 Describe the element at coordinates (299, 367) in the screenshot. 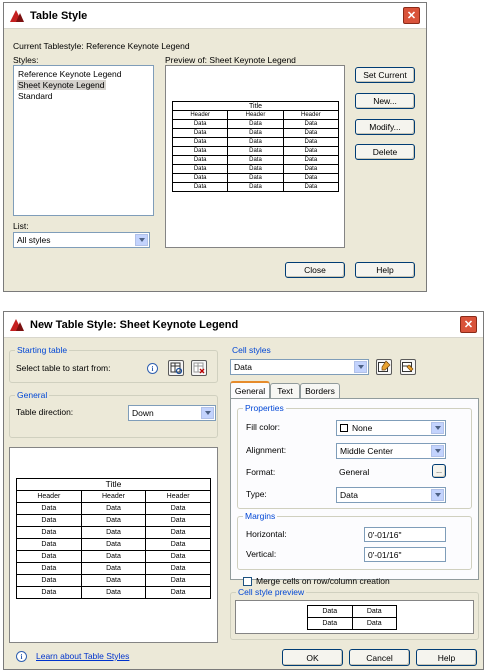

I see `cell-style-select: Data` at that location.